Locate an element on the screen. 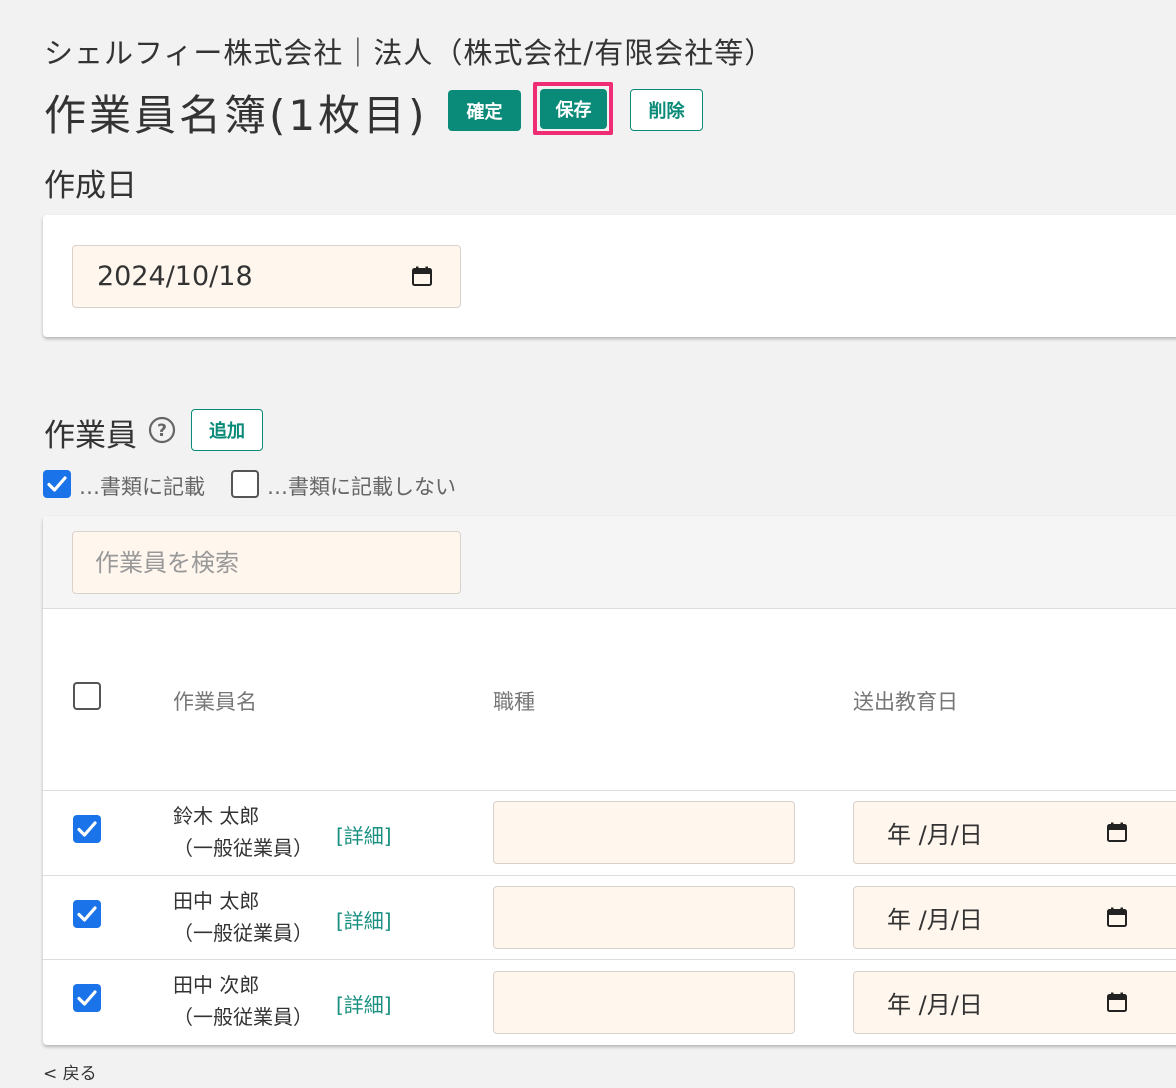  add-worker-button: 追加 is located at coordinates (227, 430).